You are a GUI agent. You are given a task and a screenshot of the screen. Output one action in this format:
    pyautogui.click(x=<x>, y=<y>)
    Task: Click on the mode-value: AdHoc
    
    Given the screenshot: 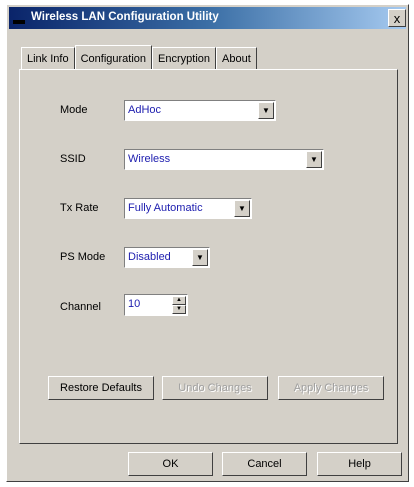 What is the action you would take?
    pyautogui.click(x=145, y=110)
    